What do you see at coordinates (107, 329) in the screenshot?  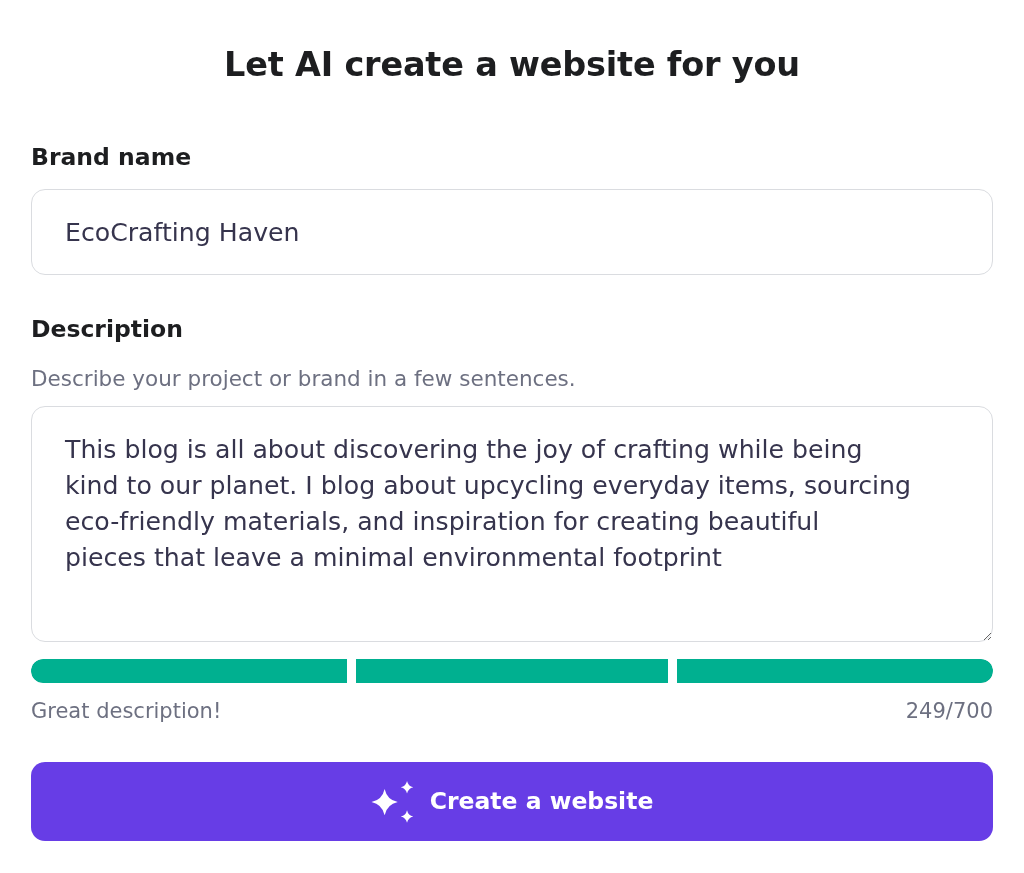 I see `field-label: Description` at bounding box center [107, 329].